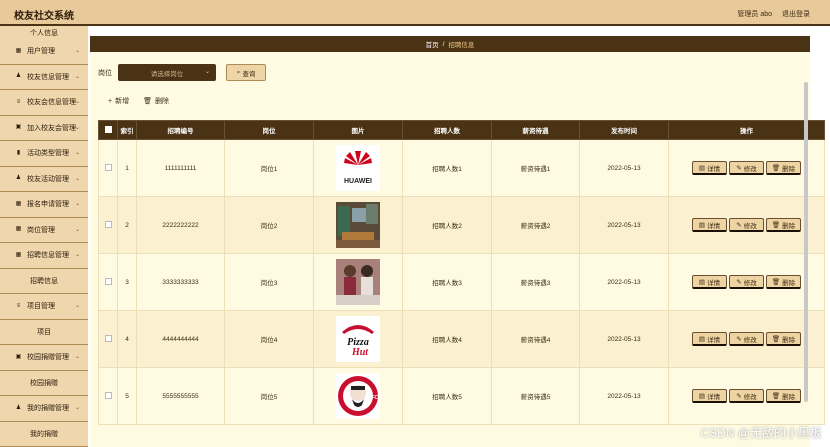  I want to click on breadcrumb-home: 首页, so click(432, 44).